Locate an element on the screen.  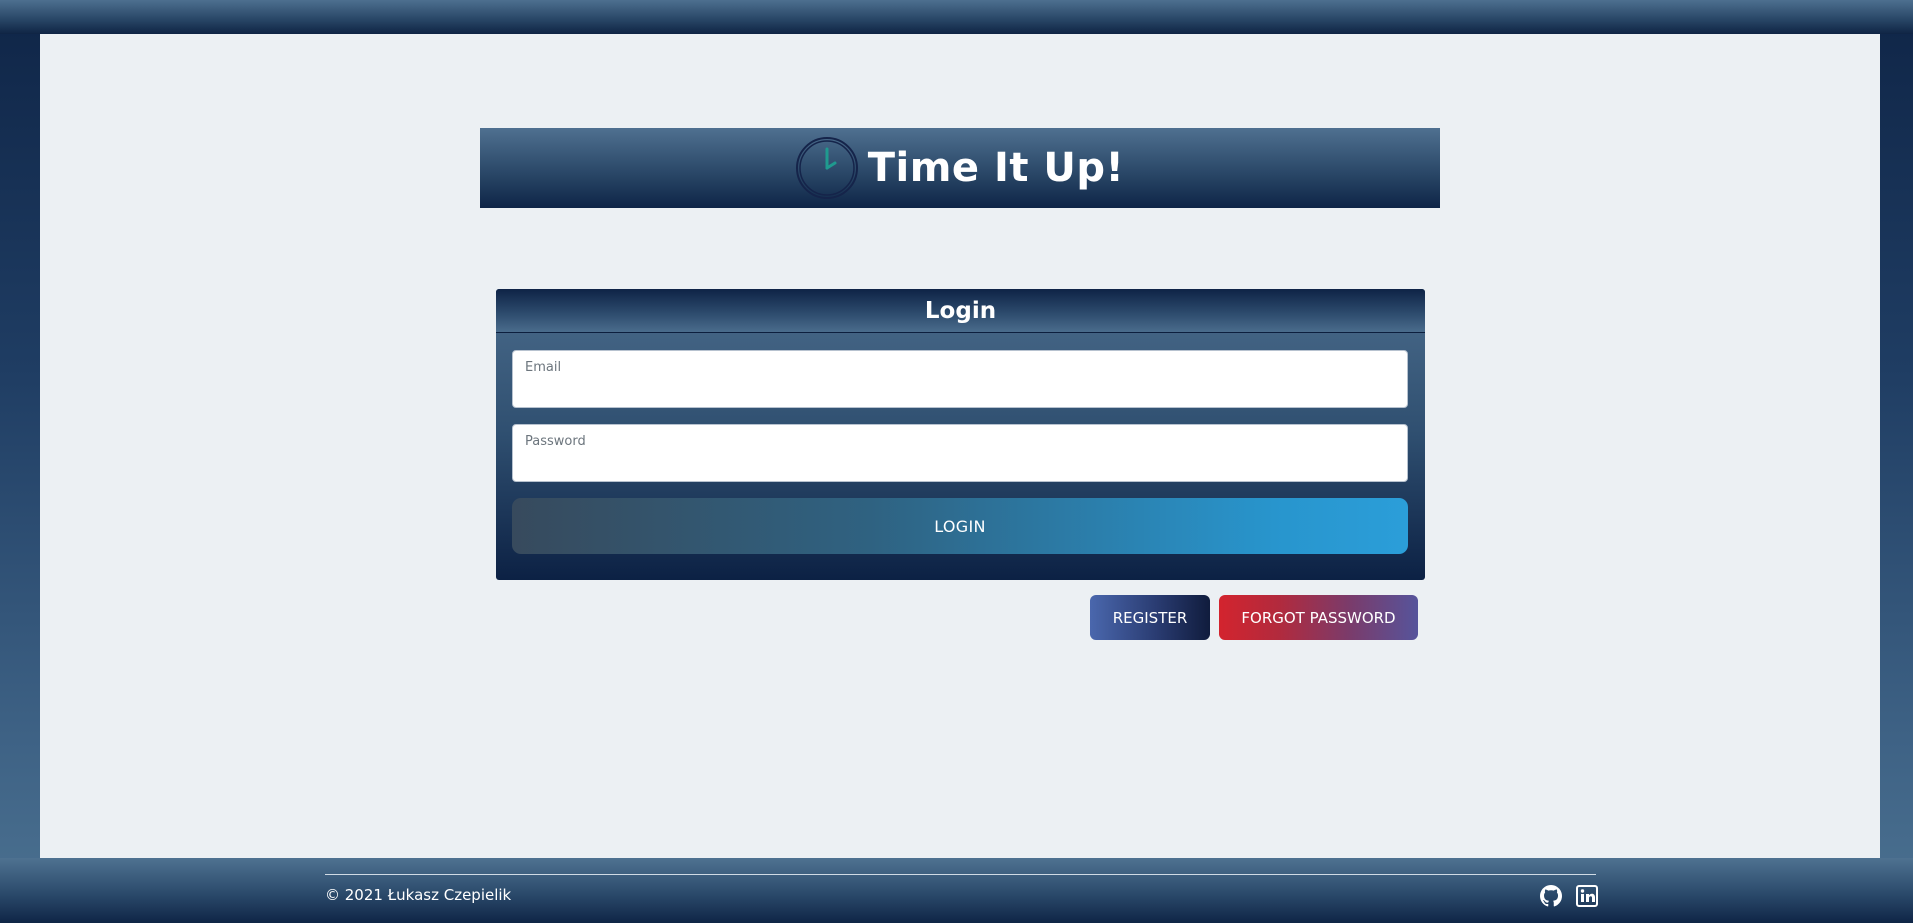
register-button: REGISTER is located at coordinates (1150, 617).